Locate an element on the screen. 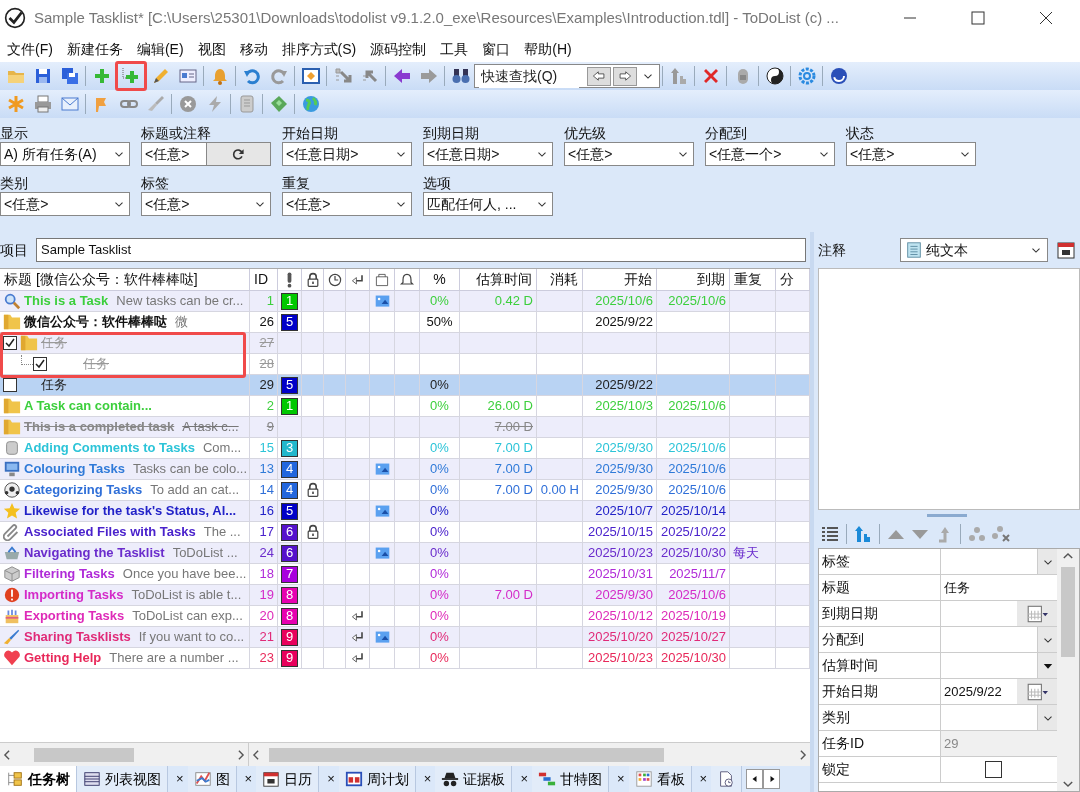 This screenshot has width=1080, height=792. ungroup-icon is located at coordinates (1001, 534).